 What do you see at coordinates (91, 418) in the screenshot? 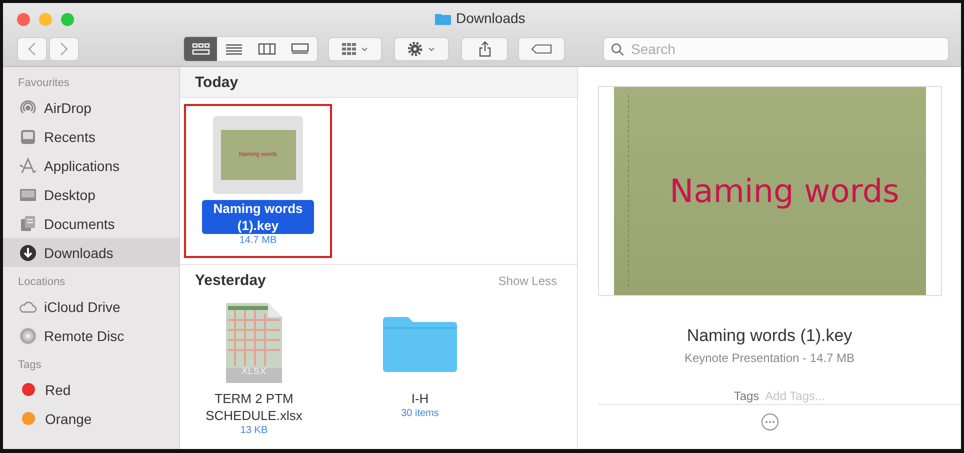
I see `sidebar-item: Orange` at bounding box center [91, 418].